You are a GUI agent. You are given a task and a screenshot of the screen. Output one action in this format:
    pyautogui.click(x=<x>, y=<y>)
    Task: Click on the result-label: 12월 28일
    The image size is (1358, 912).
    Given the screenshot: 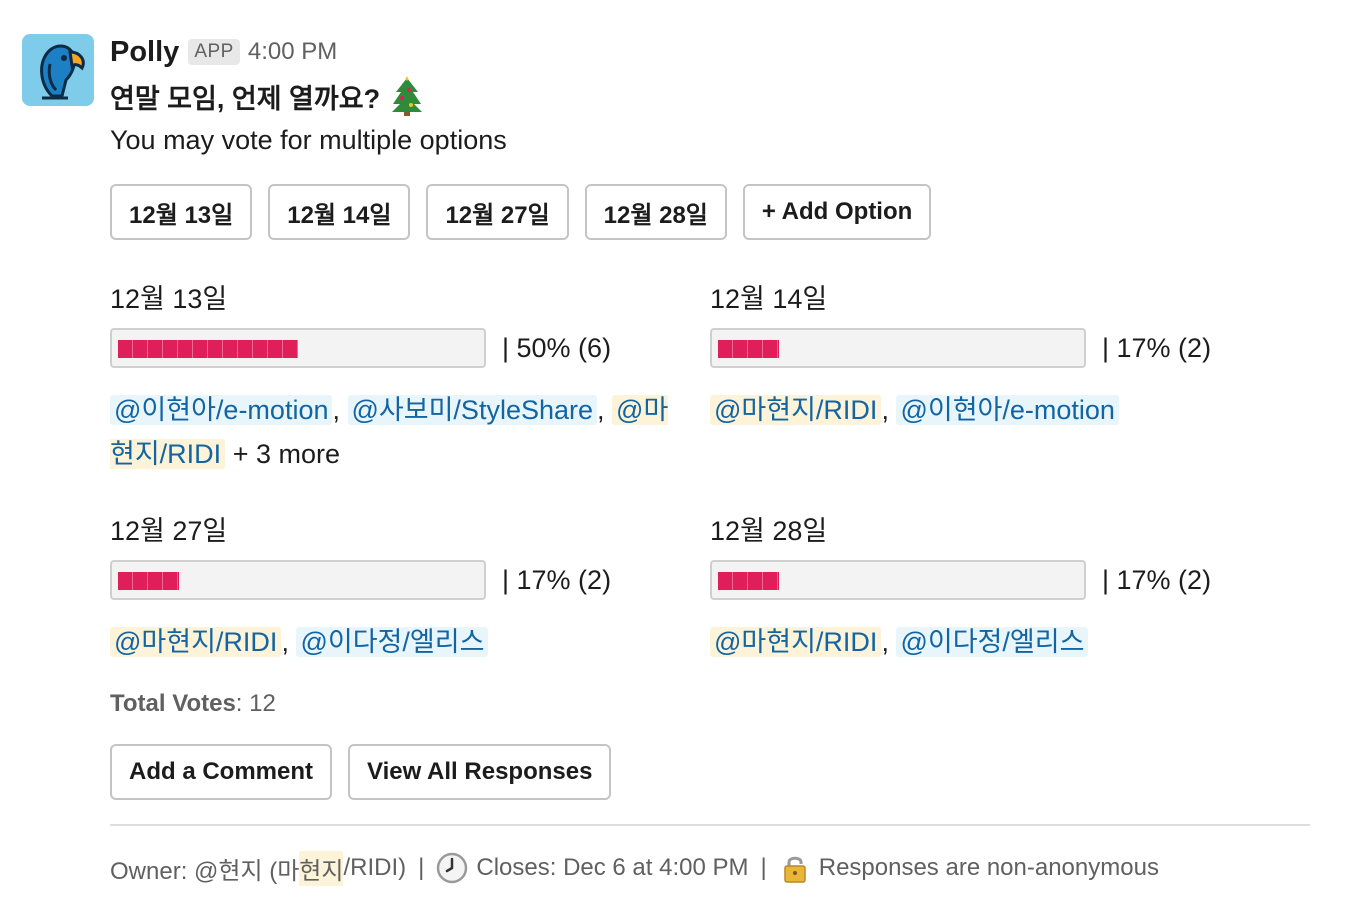 What is the action you would take?
    pyautogui.click(x=769, y=530)
    